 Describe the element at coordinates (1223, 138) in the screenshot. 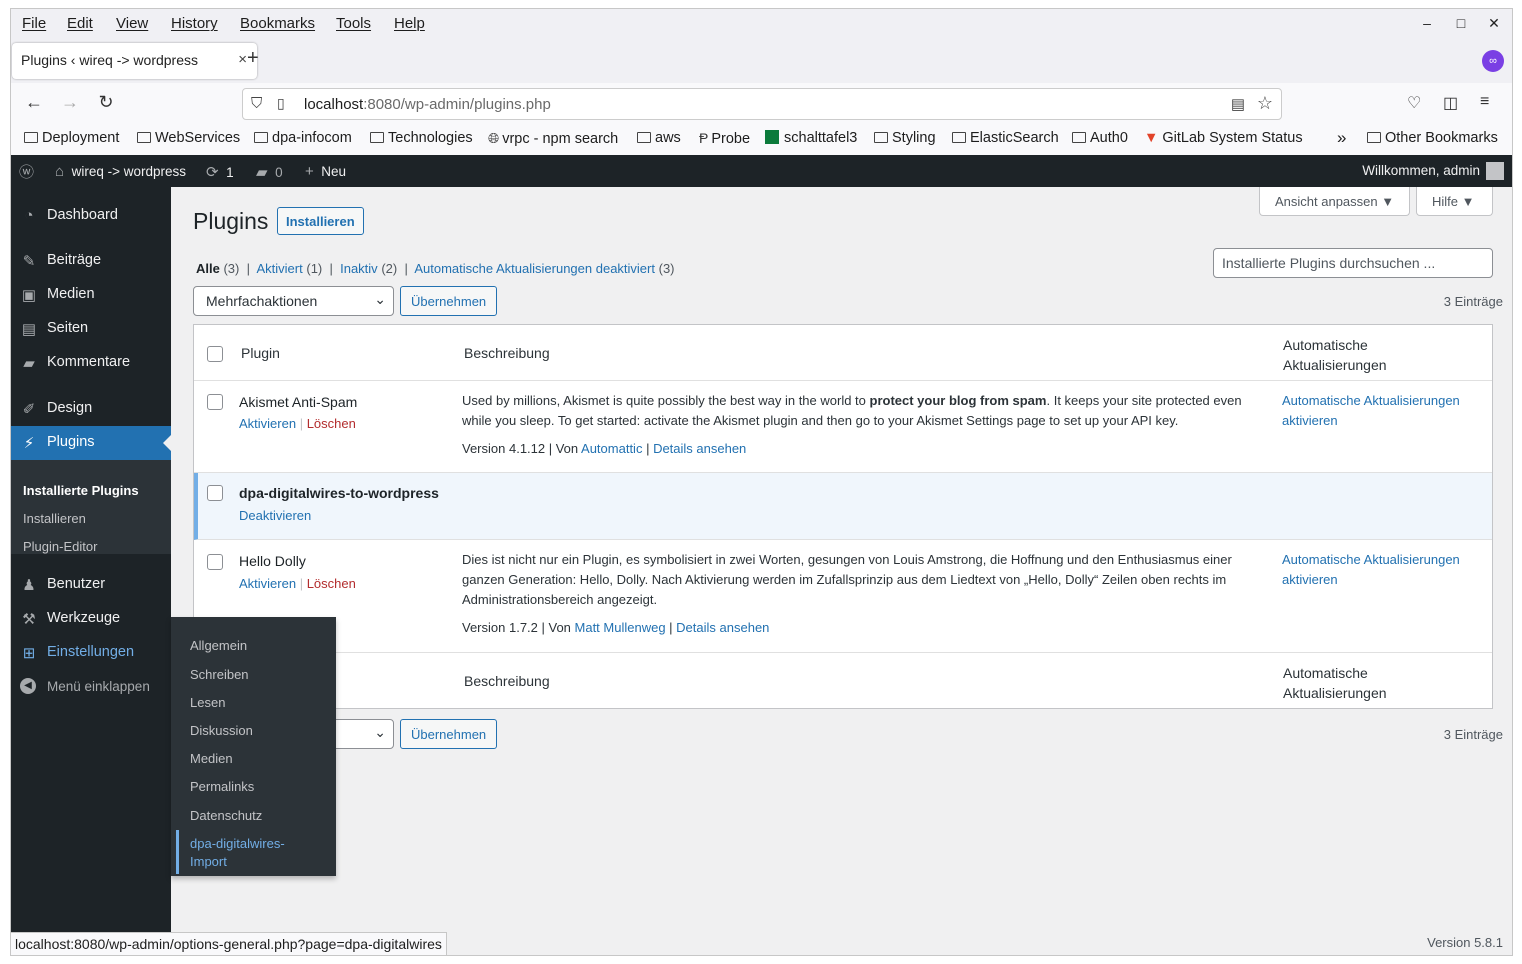

I see `bookmark-gitlab-status: ▼ GitLab System Status` at that location.